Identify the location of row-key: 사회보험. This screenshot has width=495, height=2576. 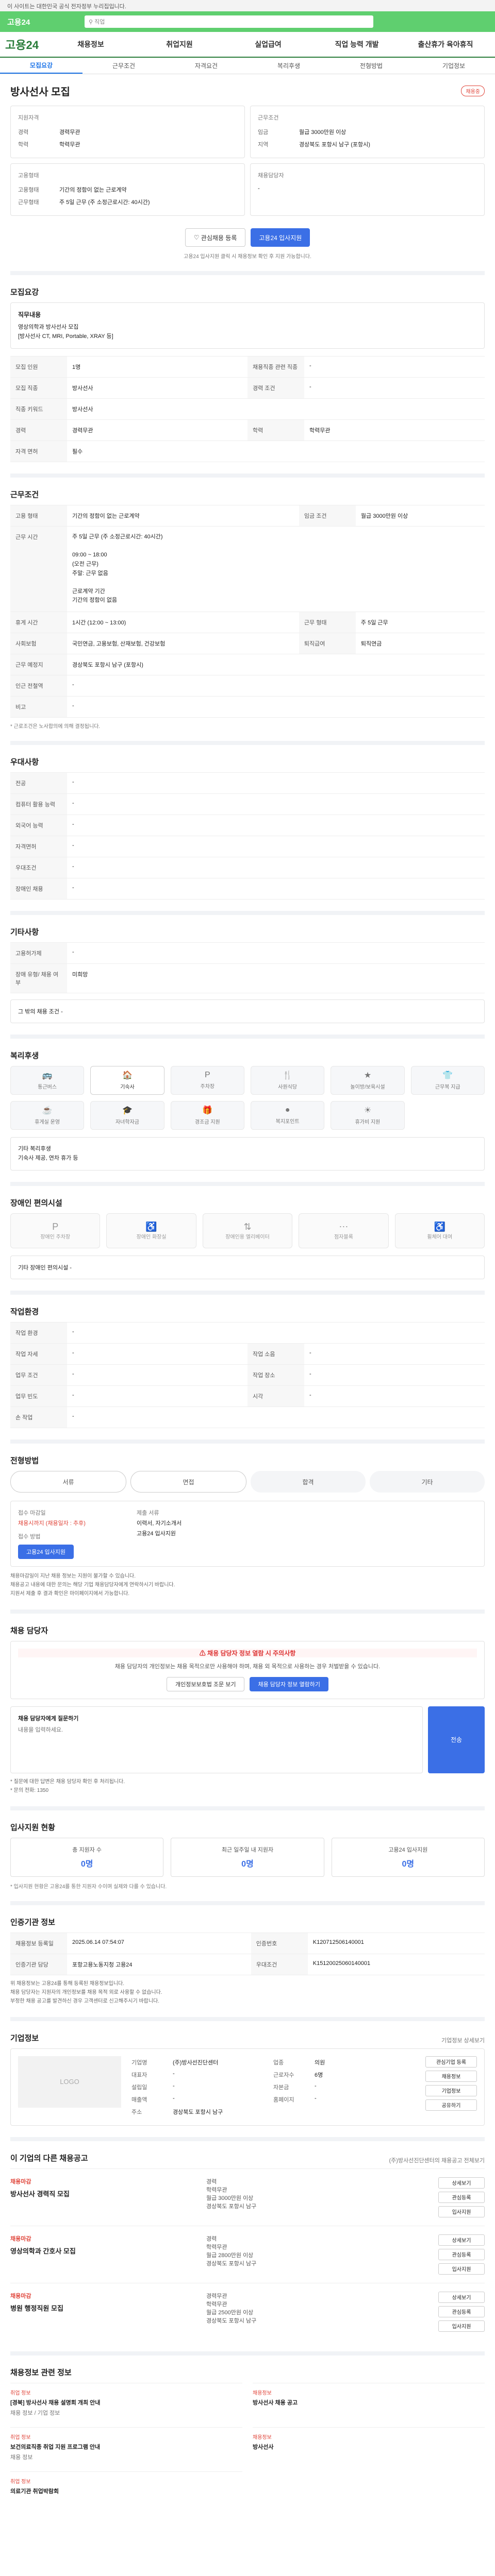
(38, 643).